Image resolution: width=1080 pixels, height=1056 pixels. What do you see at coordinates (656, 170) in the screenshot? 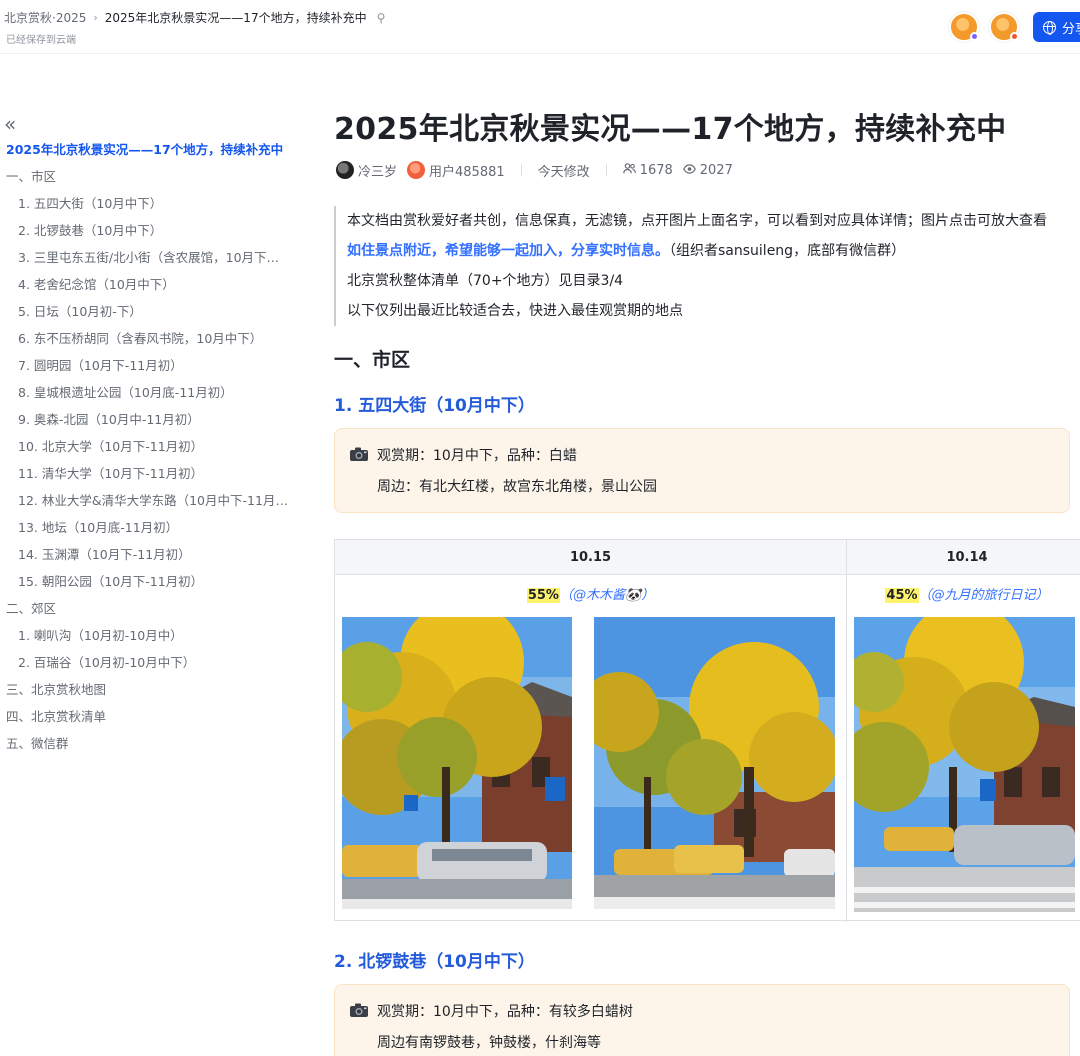
I see `collaborator-count: 1678` at bounding box center [656, 170].